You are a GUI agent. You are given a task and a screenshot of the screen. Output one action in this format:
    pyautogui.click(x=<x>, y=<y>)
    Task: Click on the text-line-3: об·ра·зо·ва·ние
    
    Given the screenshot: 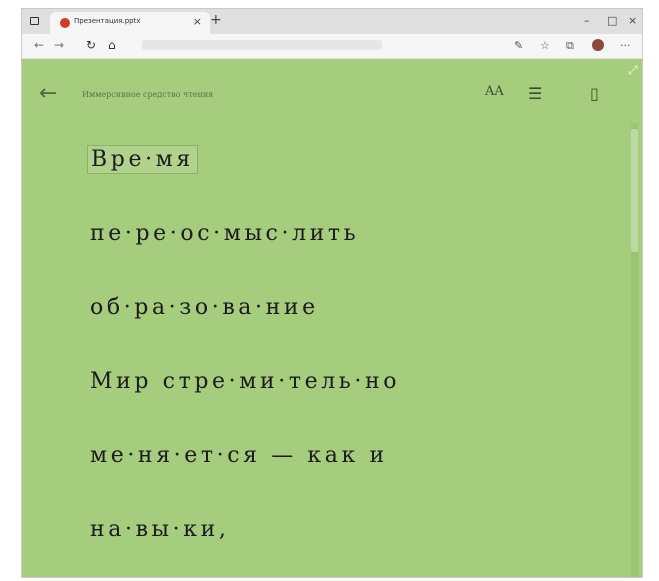 What is the action you would take?
    pyautogui.click(x=204, y=308)
    